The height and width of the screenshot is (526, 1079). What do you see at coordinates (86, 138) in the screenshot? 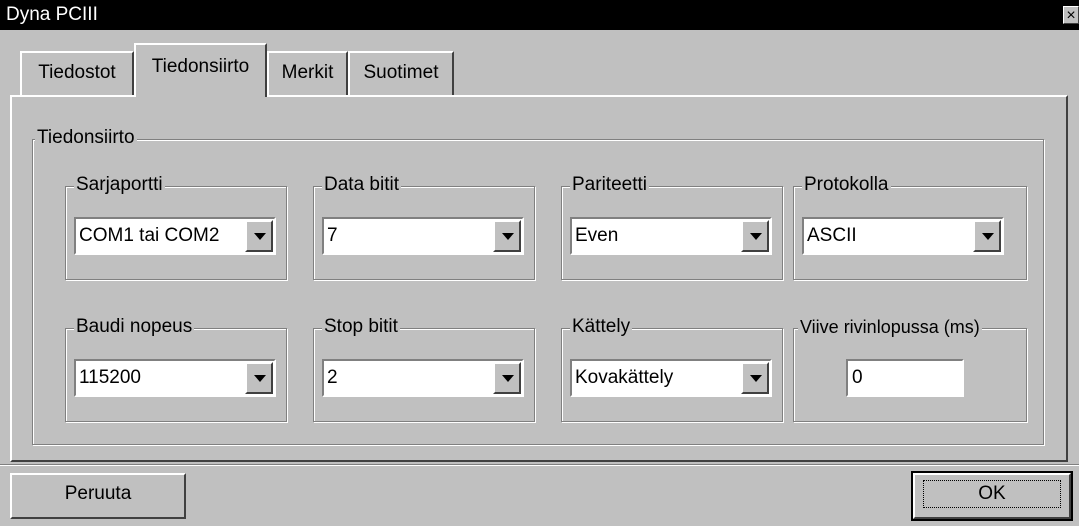
I see `group-title: Tiedonsiirto` at bounding box center [86, 138].